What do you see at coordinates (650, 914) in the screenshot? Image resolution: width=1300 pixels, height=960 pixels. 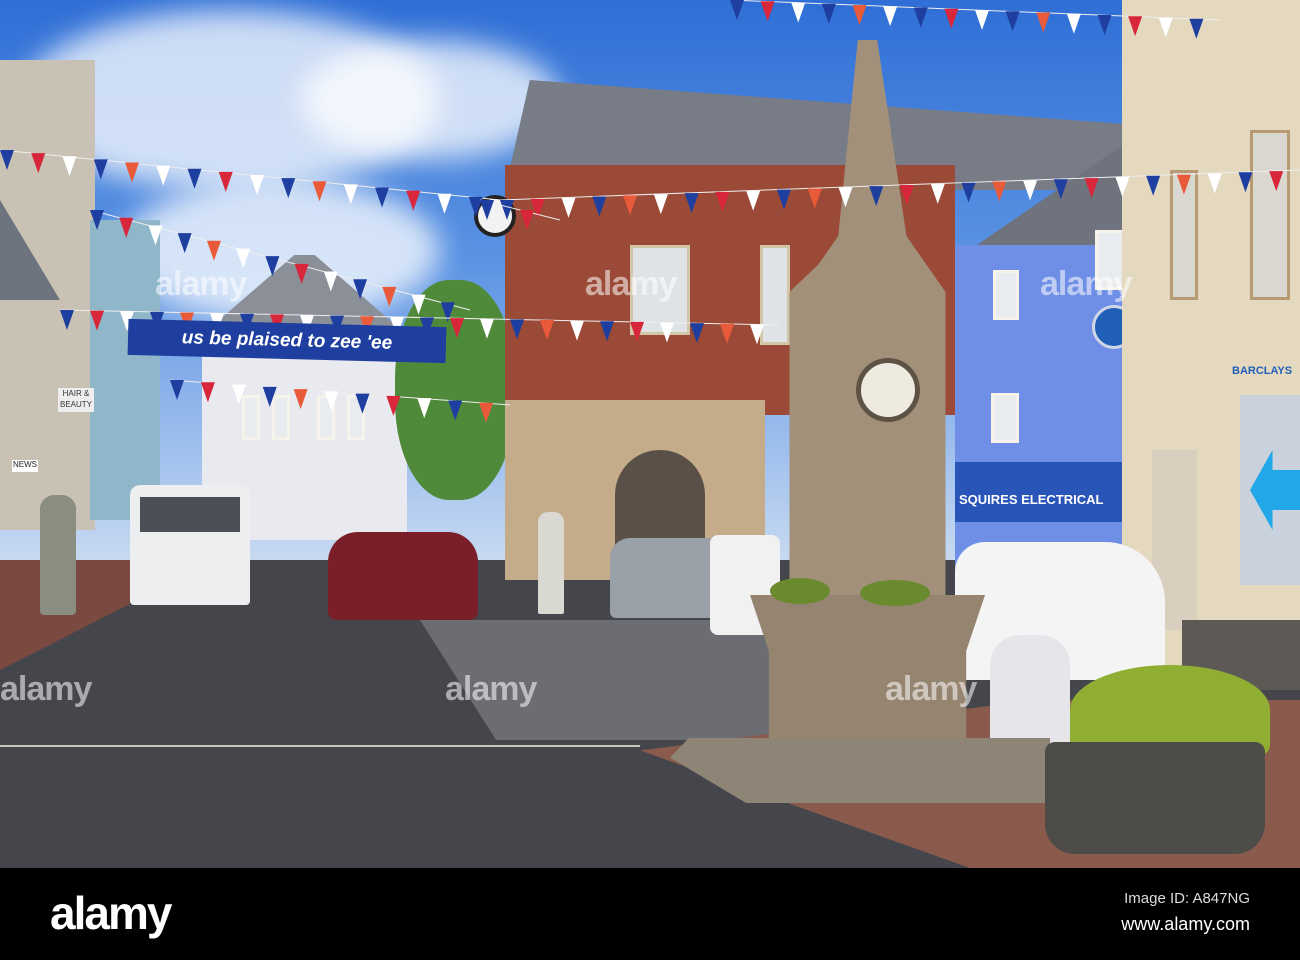 I see `footer: alamy Image ID: A847NG www.alamy.com` at bounding box center [650, 914].